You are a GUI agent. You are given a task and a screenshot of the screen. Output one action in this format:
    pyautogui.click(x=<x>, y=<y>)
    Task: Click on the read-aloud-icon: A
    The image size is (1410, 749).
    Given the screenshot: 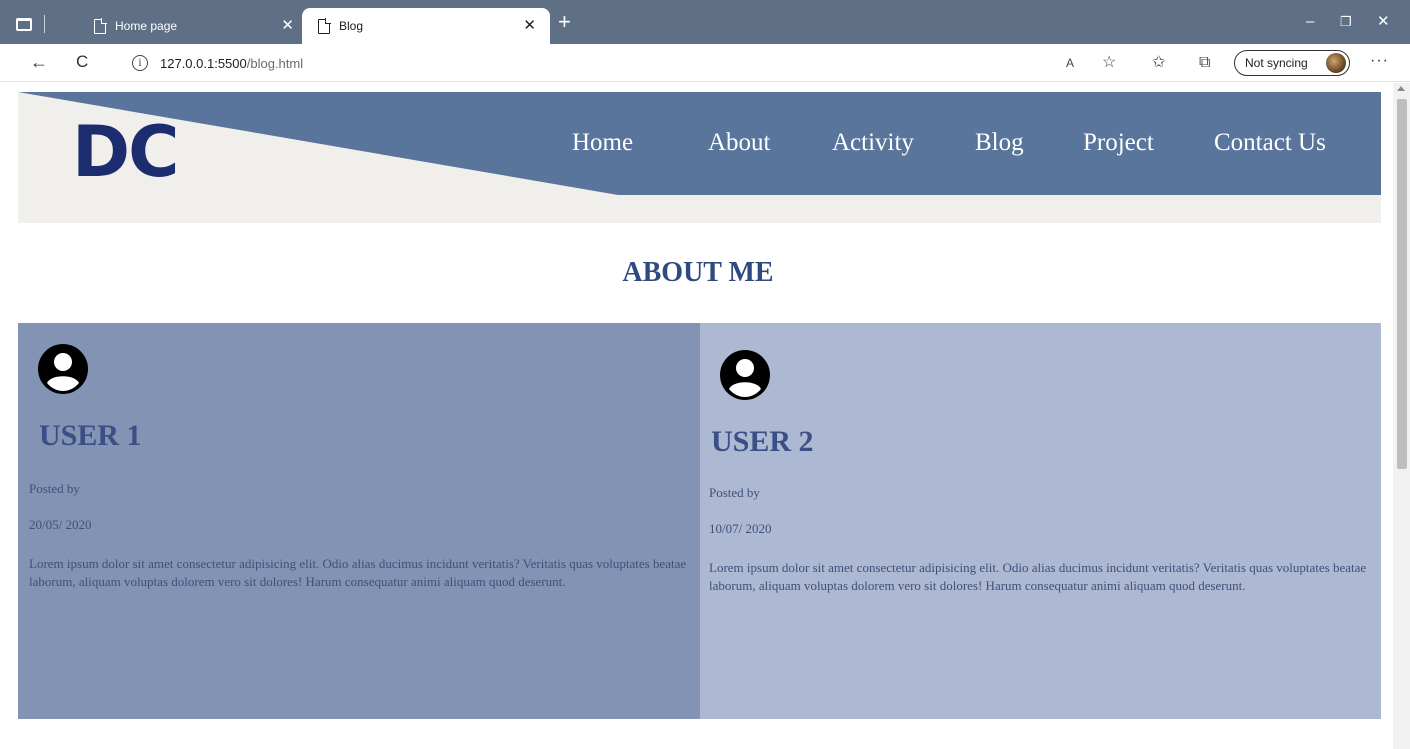 What is the action you would take?
    pyautogui.click(x=1070, y=63)
    